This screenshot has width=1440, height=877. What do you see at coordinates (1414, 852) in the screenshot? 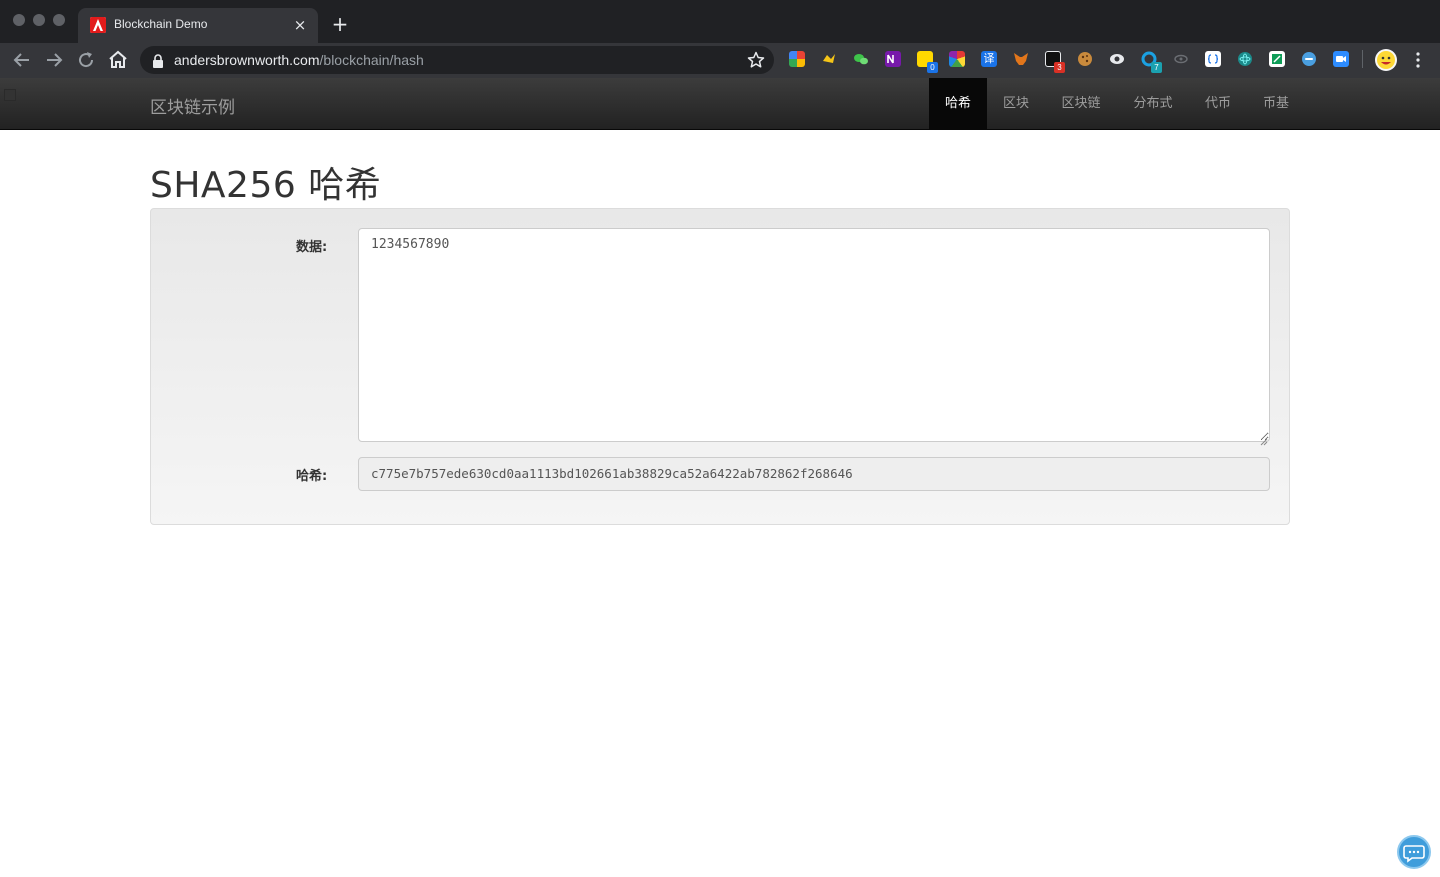
I see `chat-icon` at bounding box center [1414, 852].